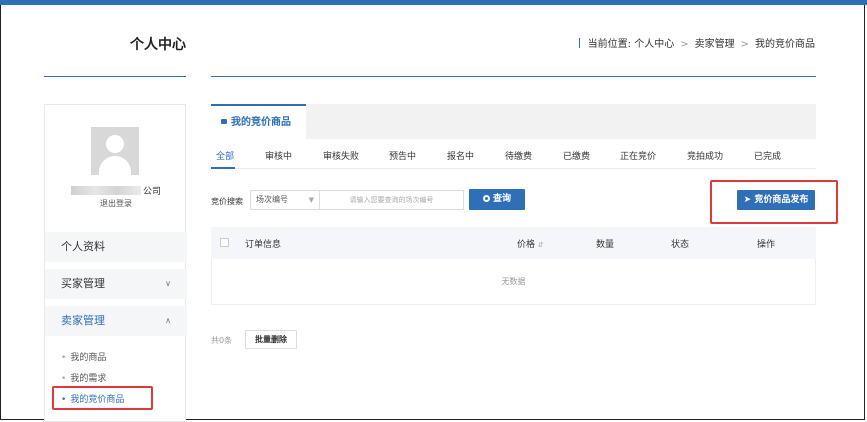 The height and width of the screenshot is (422, 867). What do you see at coordinates (747, 200) in the screenshot?
I see `send-icon: ➤` at bounding box center [747, 200].